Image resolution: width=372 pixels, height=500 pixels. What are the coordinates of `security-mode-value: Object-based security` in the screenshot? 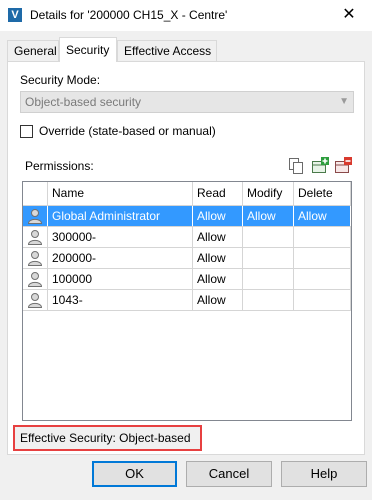 It's located at (83, 102).